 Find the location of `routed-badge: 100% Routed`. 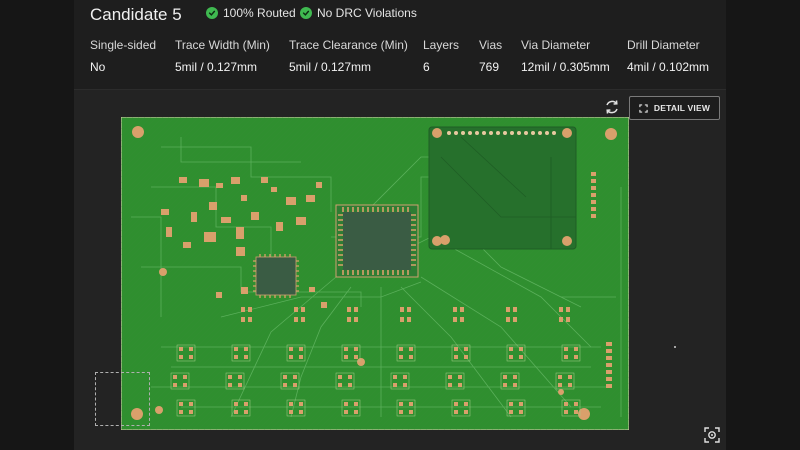

routed-badge: 100% Routed is located at coordinates (251, 13).